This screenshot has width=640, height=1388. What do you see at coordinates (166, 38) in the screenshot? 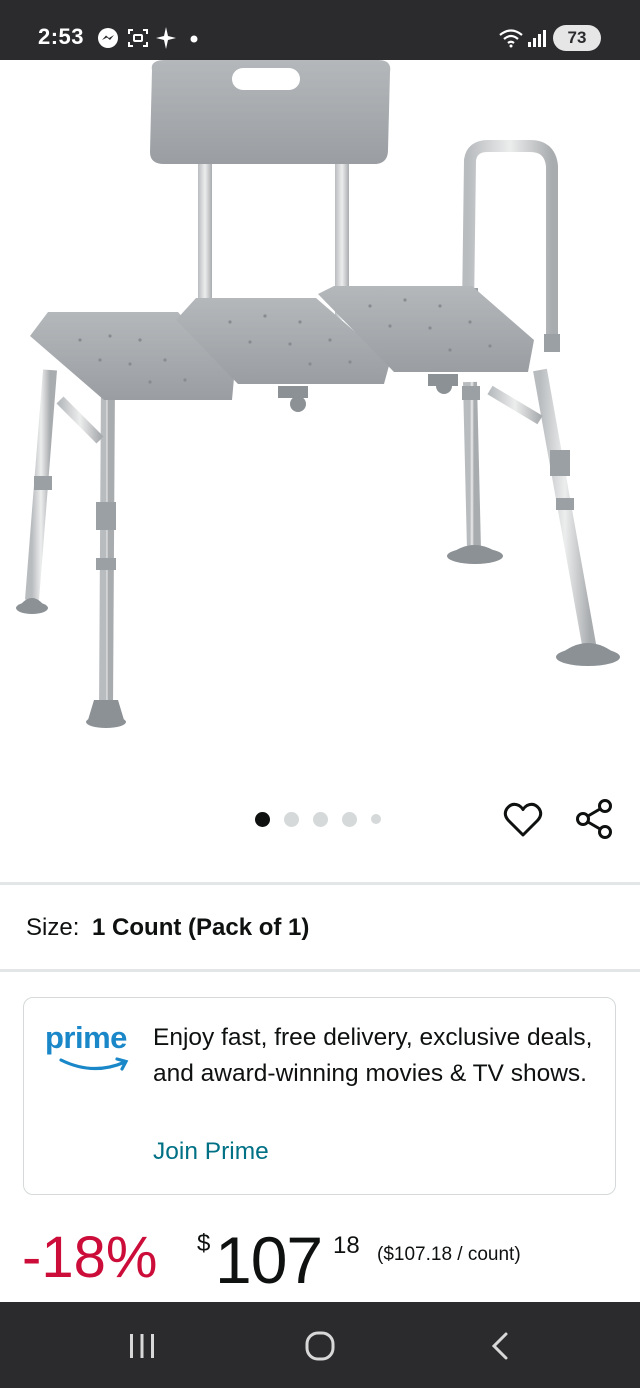
I see `sparkle-icon` at bounding box center [166, 38].